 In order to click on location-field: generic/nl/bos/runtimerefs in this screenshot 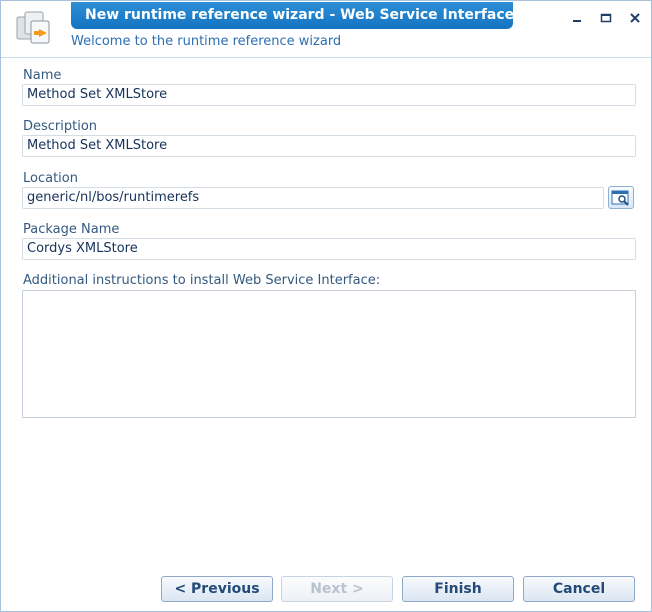, I will do `click(313, 198)`.